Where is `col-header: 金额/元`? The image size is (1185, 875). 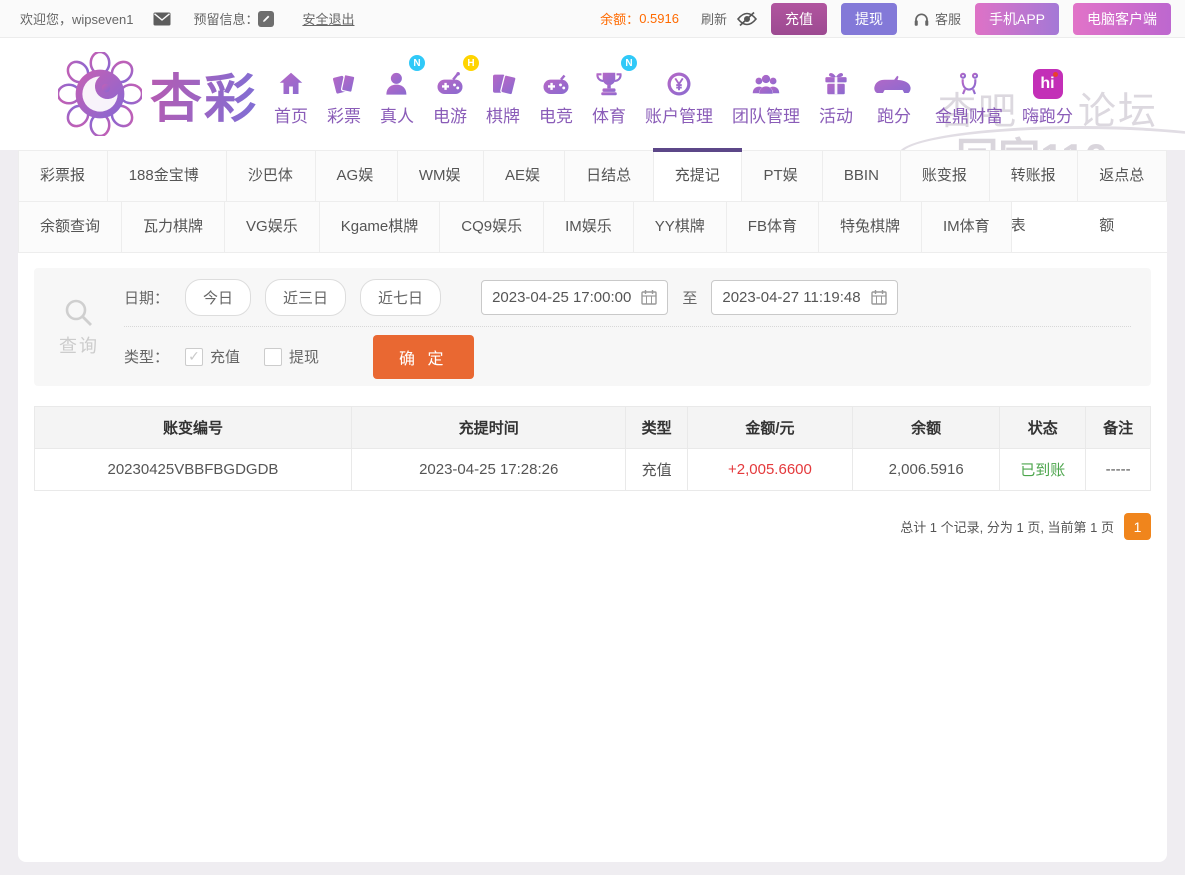 col-header: 金额/元 is located at coordinates (770, 427).